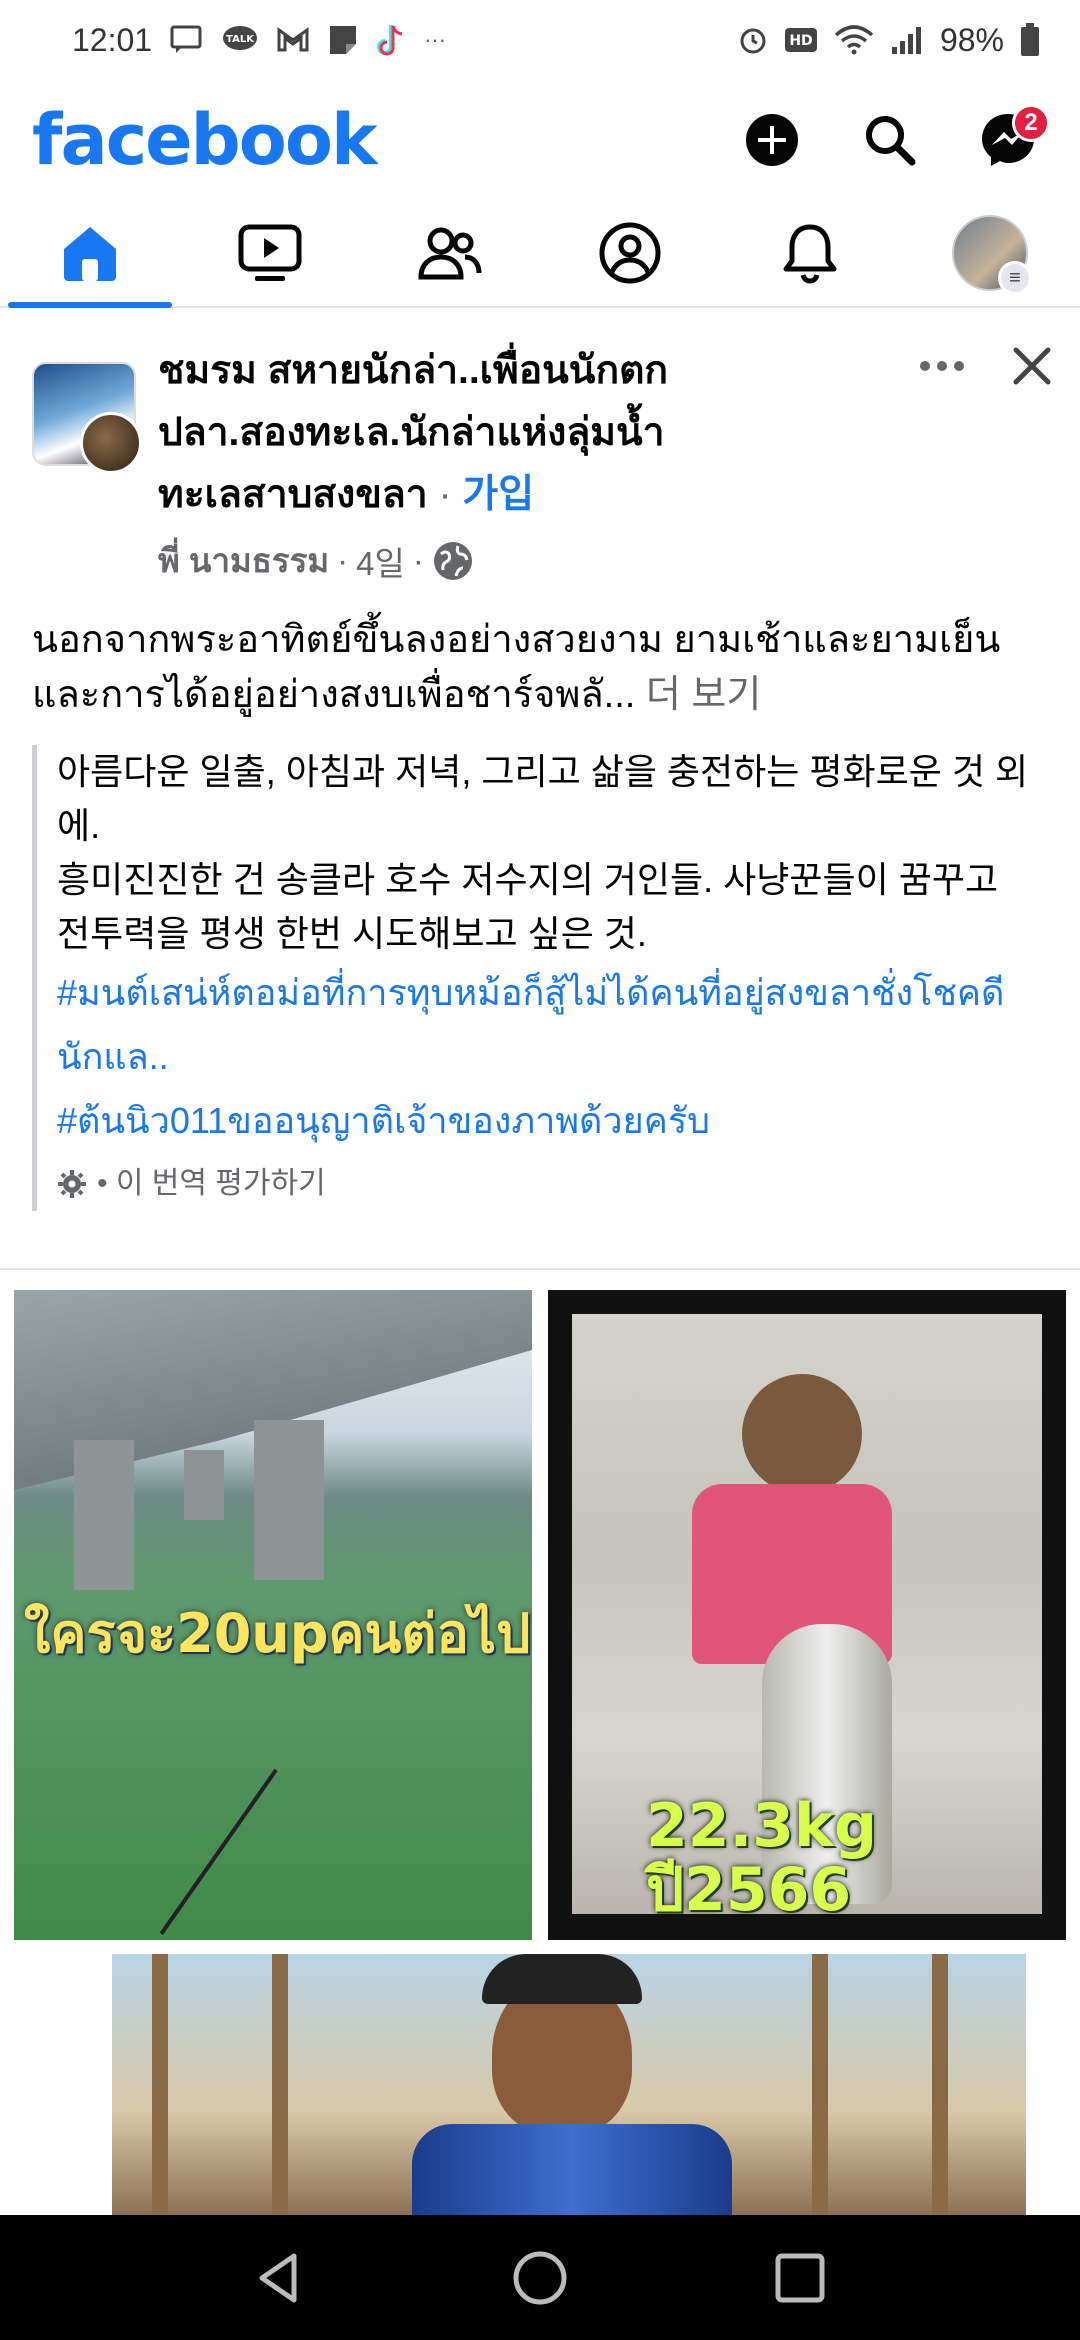  I want to click on search-icon, so click(891, 141).